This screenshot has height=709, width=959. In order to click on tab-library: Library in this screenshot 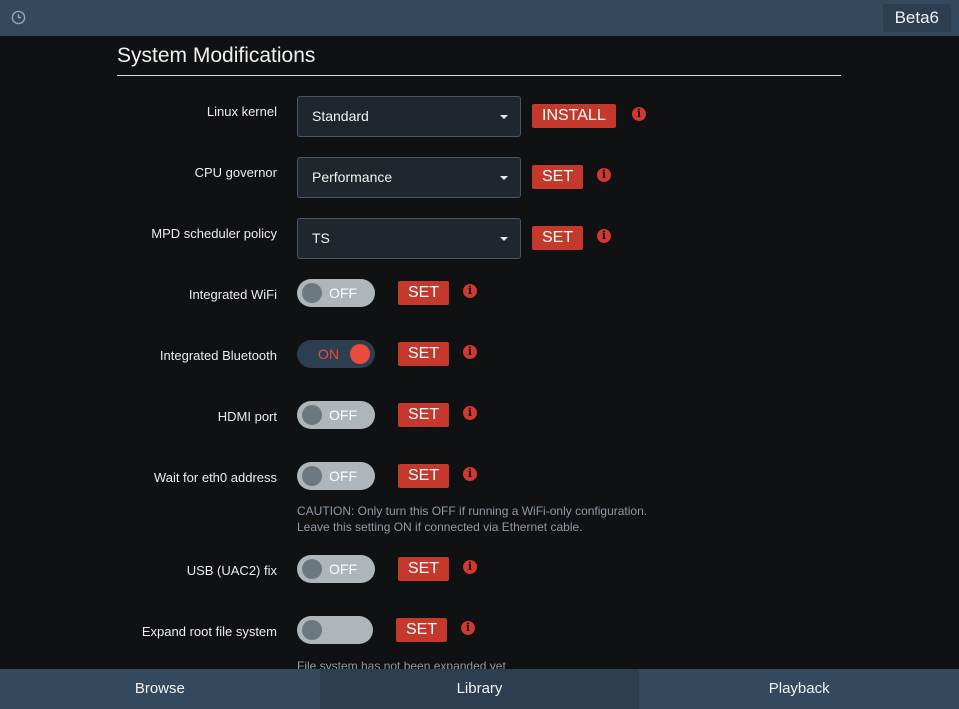, I will do `click(479, 689)`.